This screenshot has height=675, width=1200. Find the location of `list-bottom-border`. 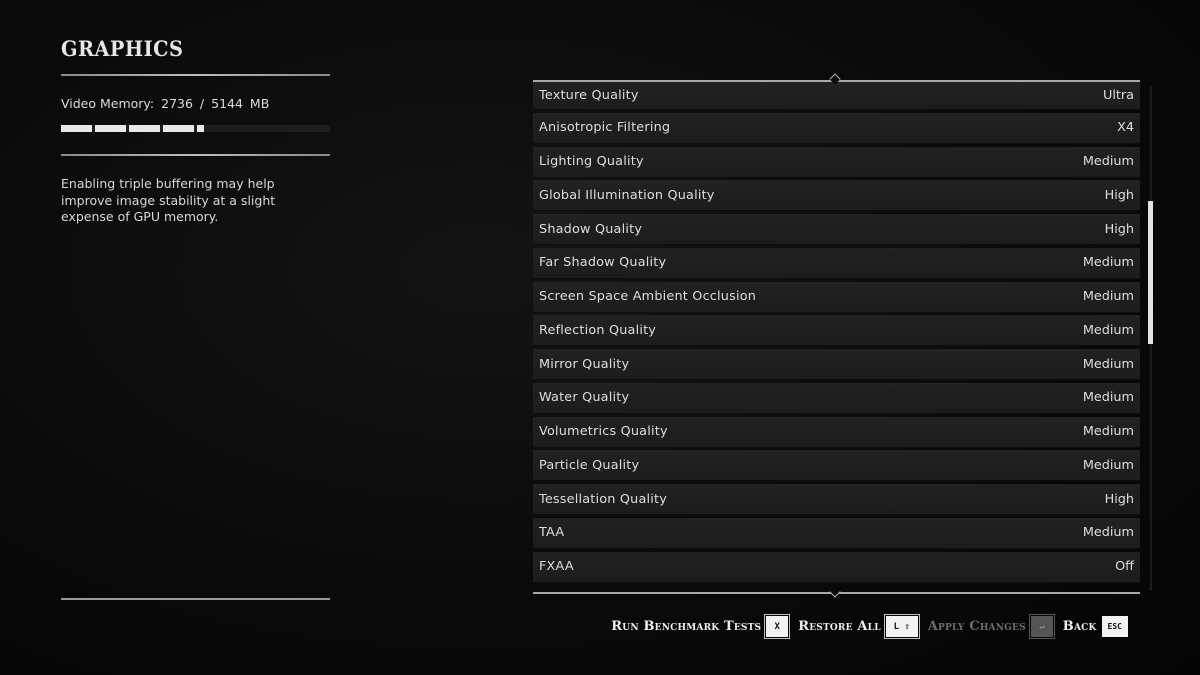

list-bottom-border is located at coordinates (836, 592).